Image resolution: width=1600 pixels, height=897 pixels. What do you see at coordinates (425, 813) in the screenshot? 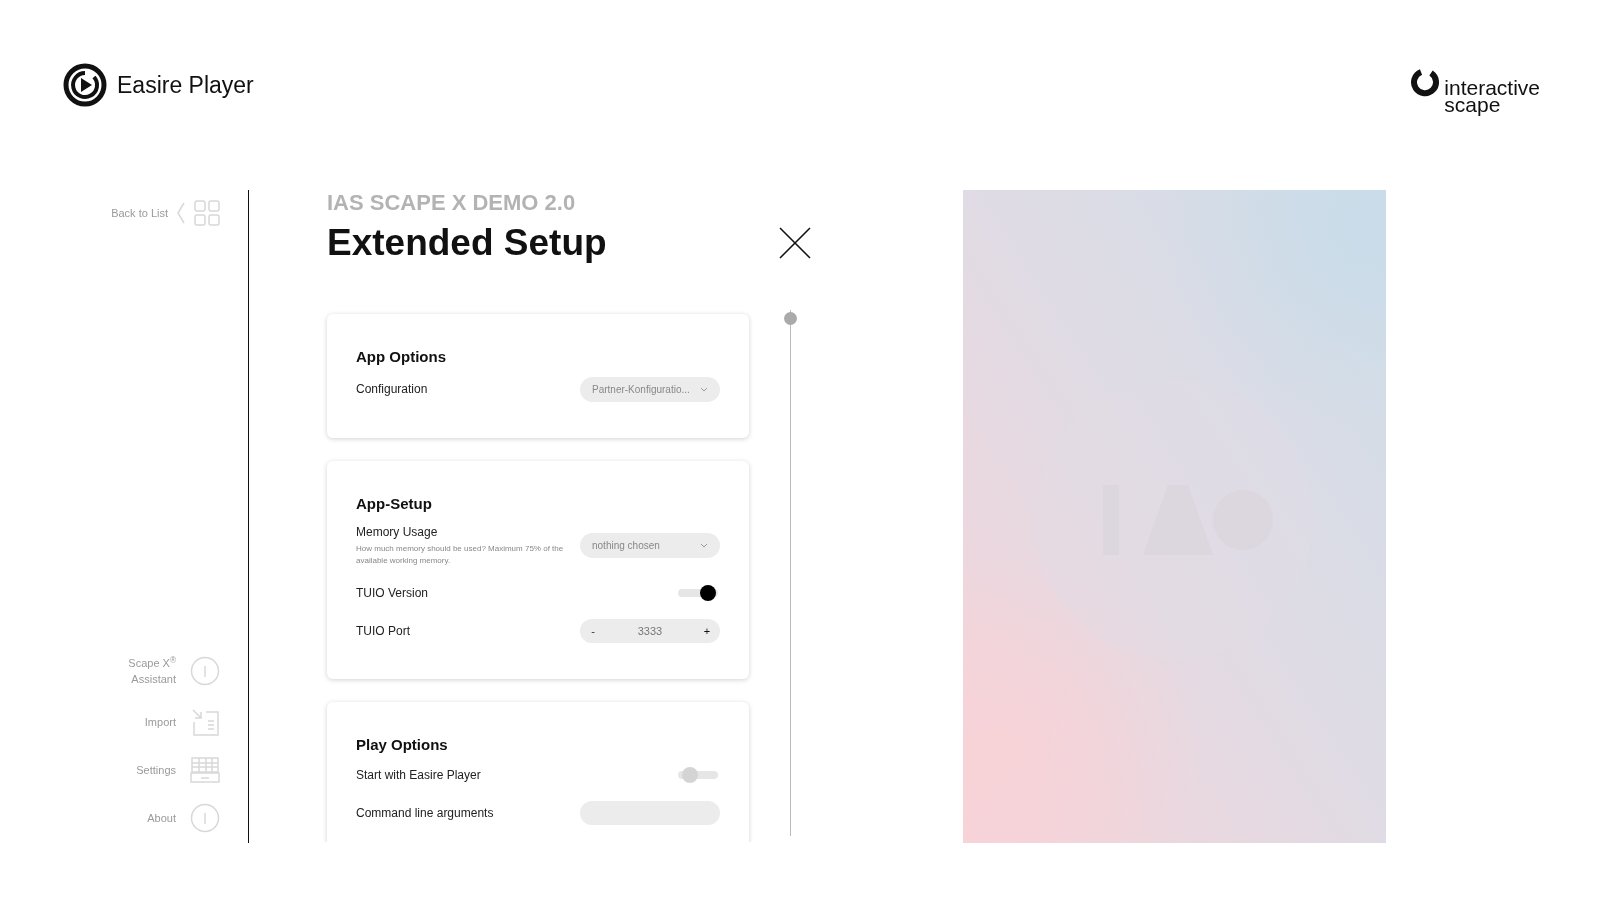
I see `field-label: Command line arguments` at bounding box center [425, 813].